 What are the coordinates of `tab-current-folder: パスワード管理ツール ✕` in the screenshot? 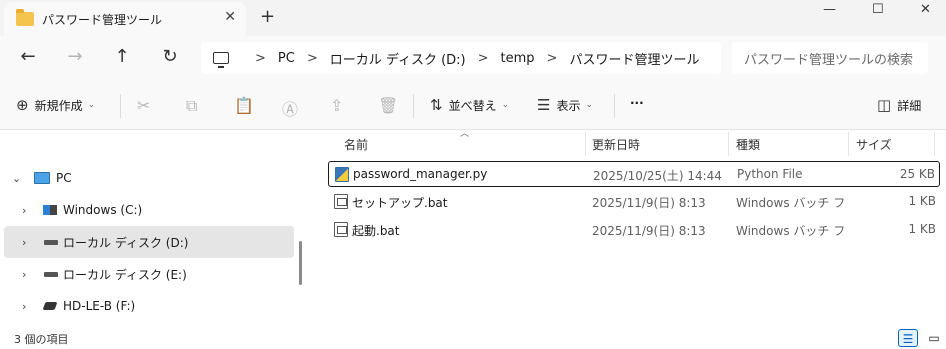 It's located at (125, 19).